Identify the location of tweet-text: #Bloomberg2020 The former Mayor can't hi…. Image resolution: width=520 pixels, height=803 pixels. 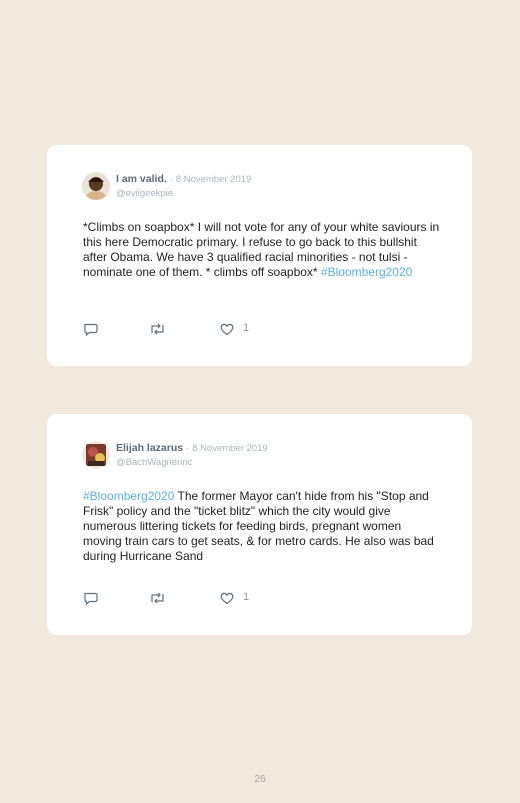
(263, 526).